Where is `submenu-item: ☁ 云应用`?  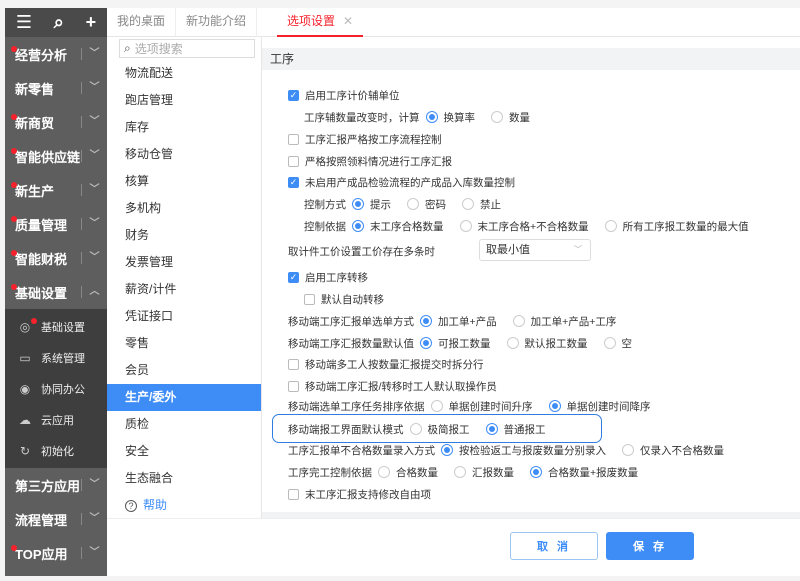
submenu-item: ☁ 云应用 is located at coordinates (56, 419).